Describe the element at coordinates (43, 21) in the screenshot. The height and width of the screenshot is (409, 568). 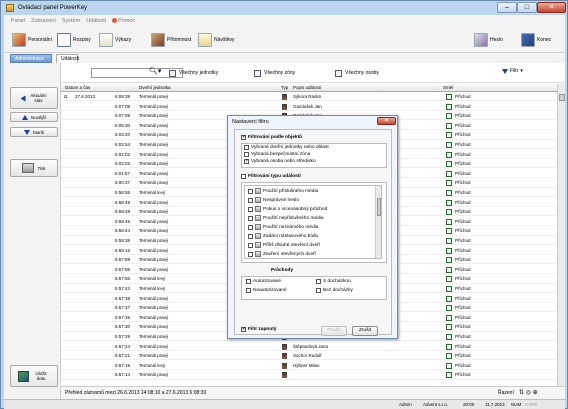
I see `menu-view: Zobrazení` at that location.